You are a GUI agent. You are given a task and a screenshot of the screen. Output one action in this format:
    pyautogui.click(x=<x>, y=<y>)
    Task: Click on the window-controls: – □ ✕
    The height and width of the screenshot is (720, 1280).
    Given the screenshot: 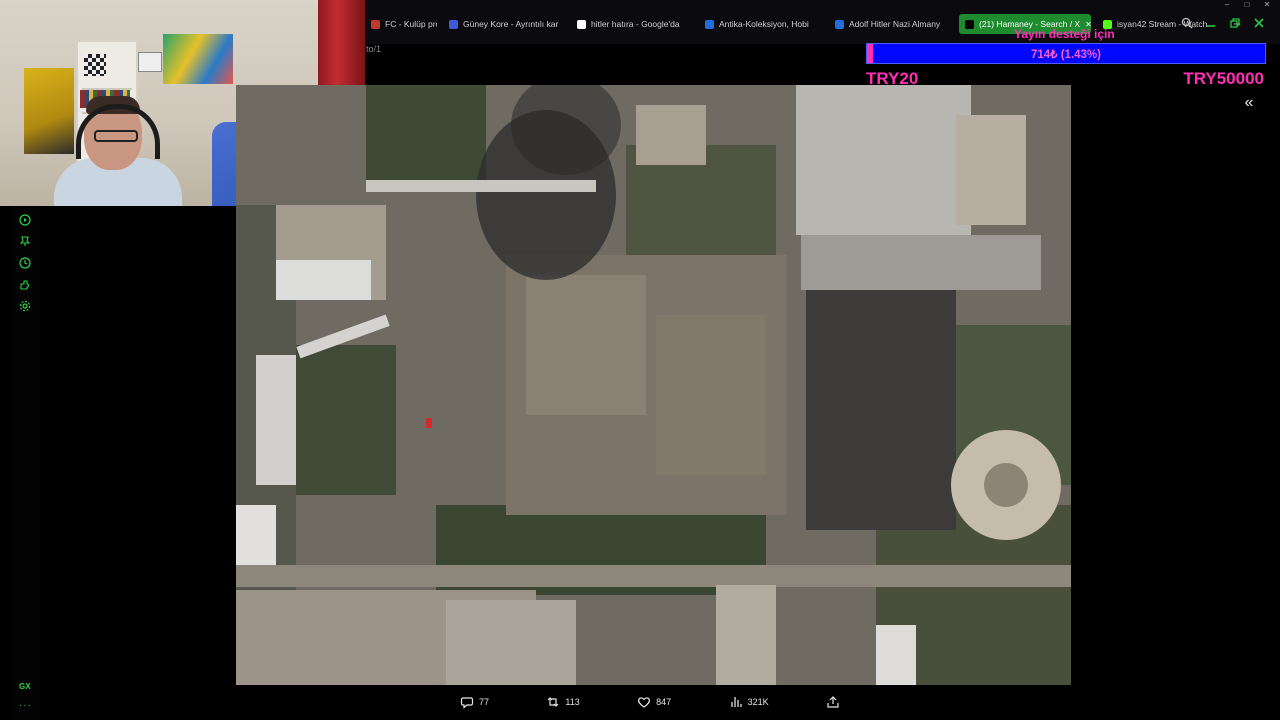 What is the action you would take?
    pyautogui.click(x=1247, y=4)
    